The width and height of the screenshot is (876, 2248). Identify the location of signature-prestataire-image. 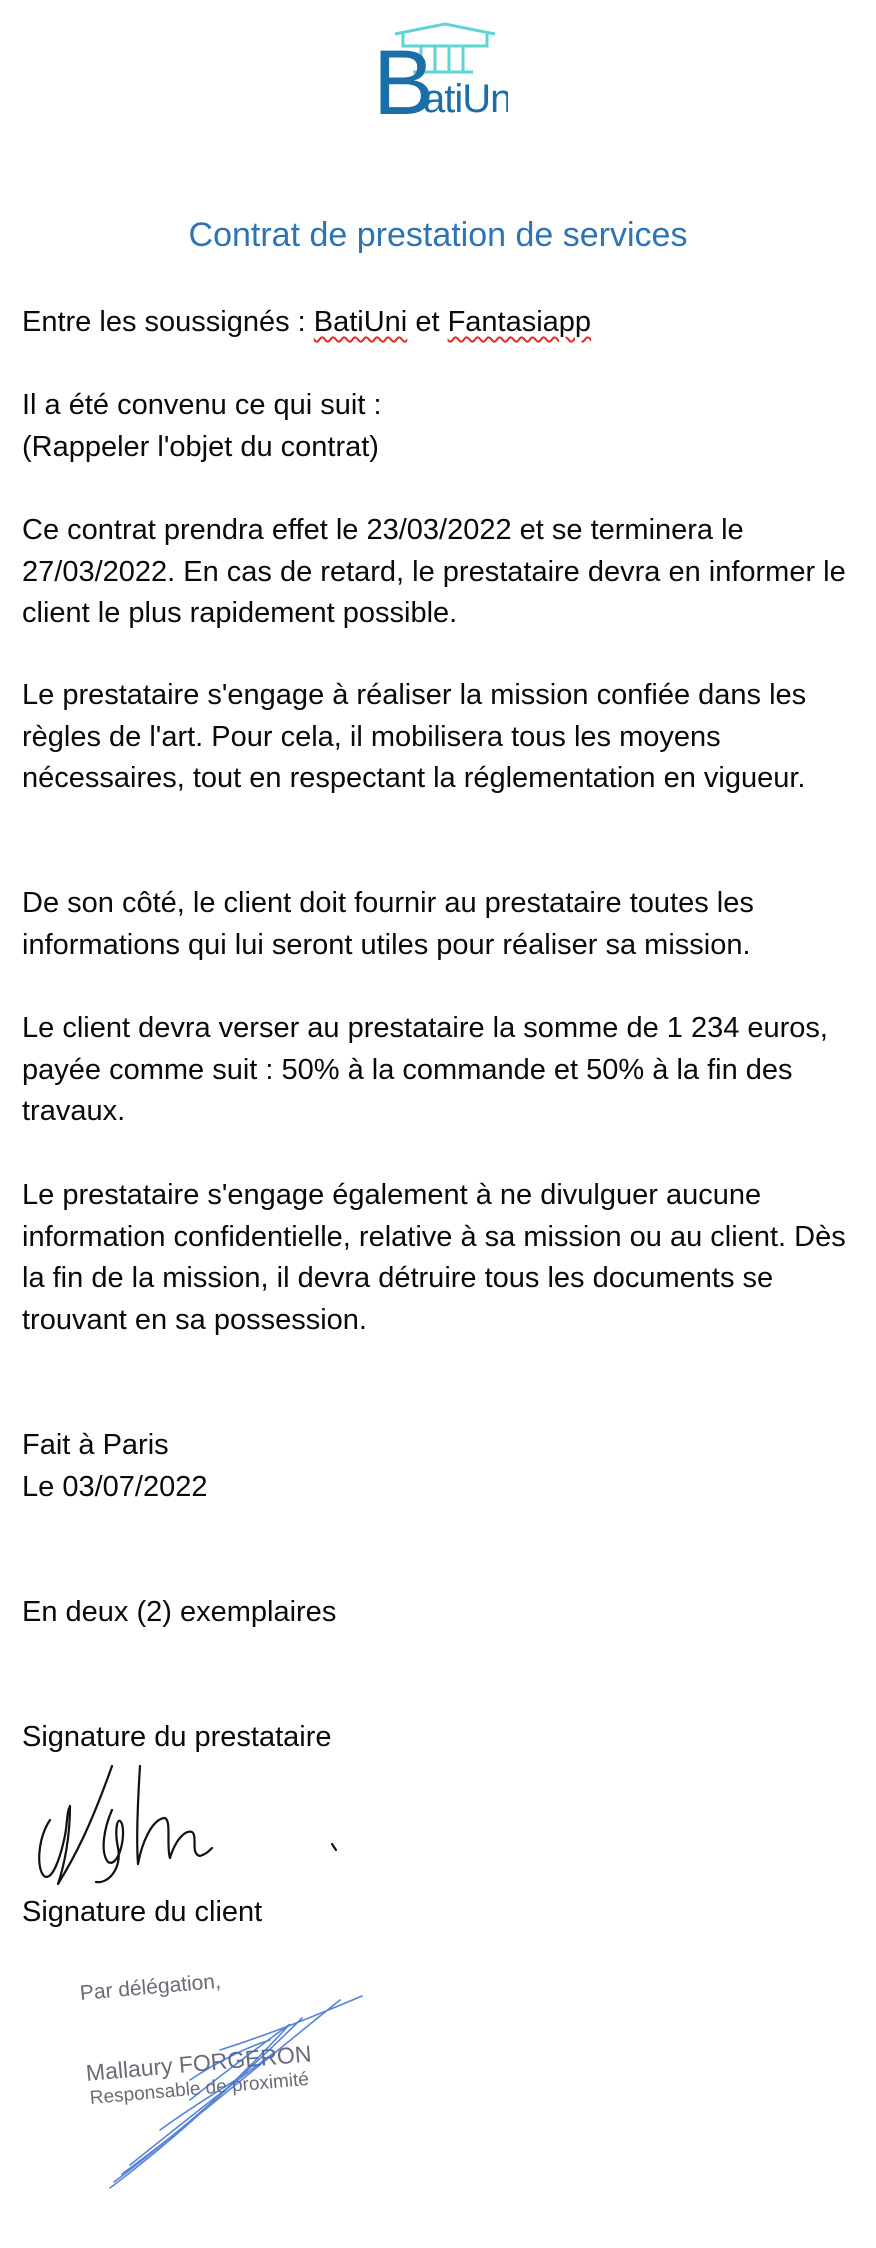
(188, 1825).